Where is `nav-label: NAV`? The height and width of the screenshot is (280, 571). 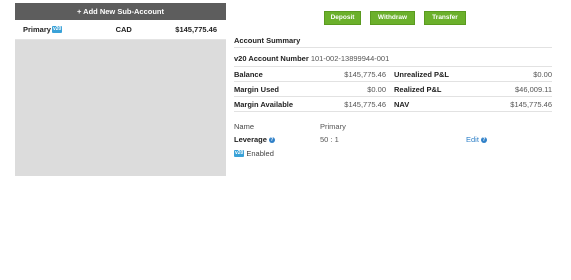
nav-label: NAV is located at coordinates (402, 104).